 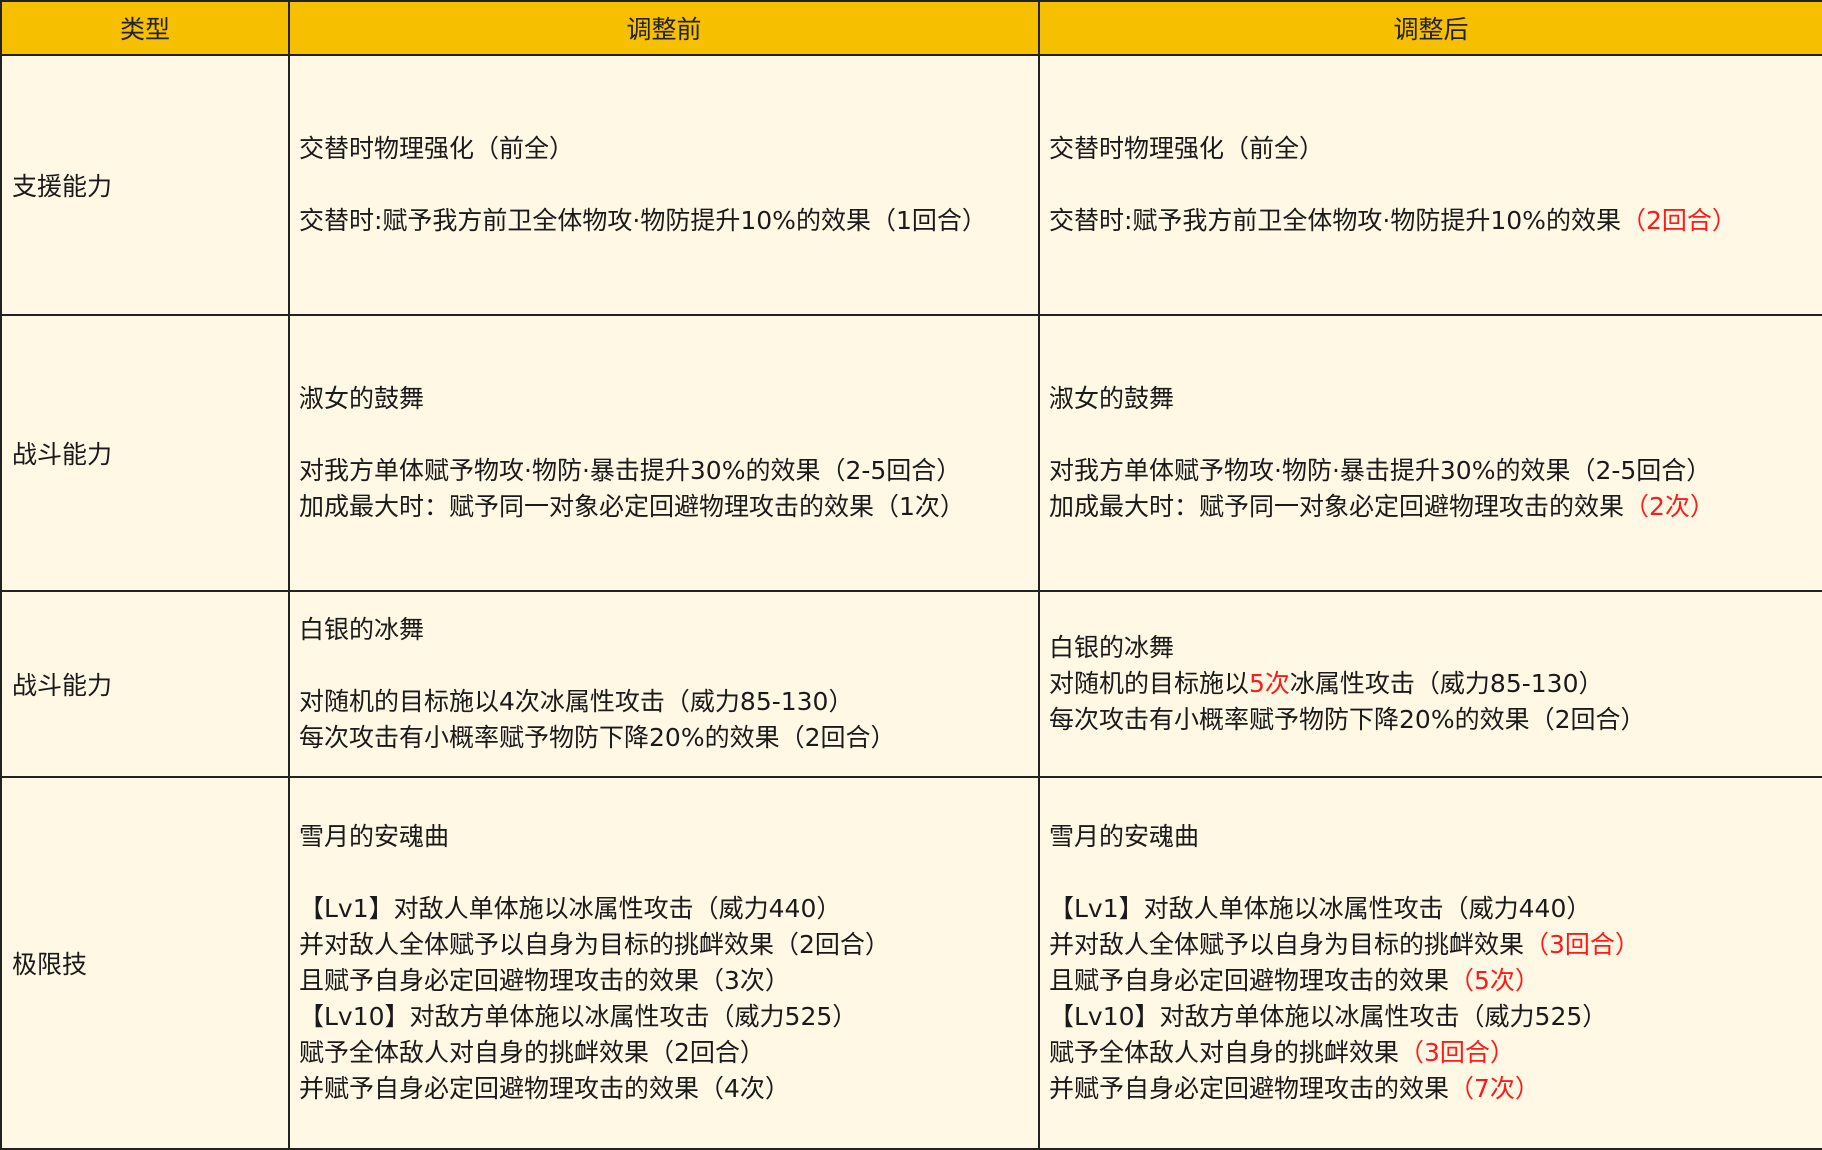 I want to click on skill-line: 且赋予自身必定回避物理攻击的效果（5次）, so click(x=1432, y=981).